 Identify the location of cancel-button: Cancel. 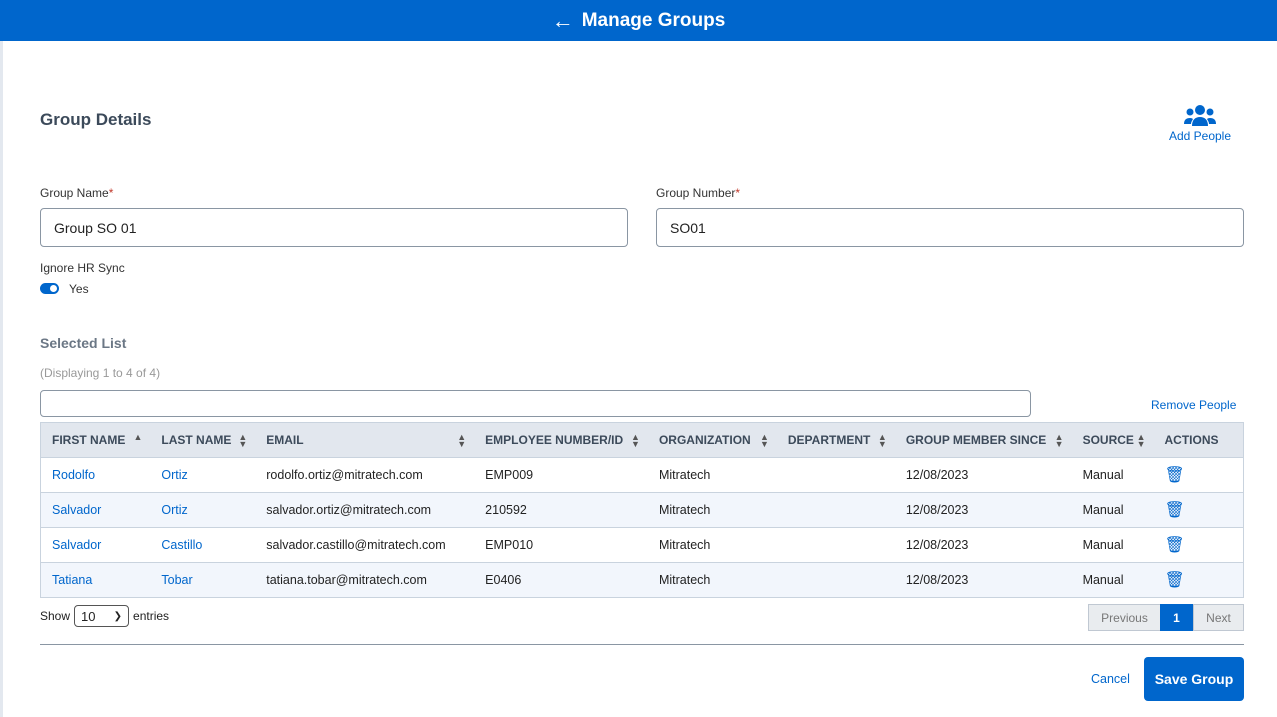
(1110, 679).